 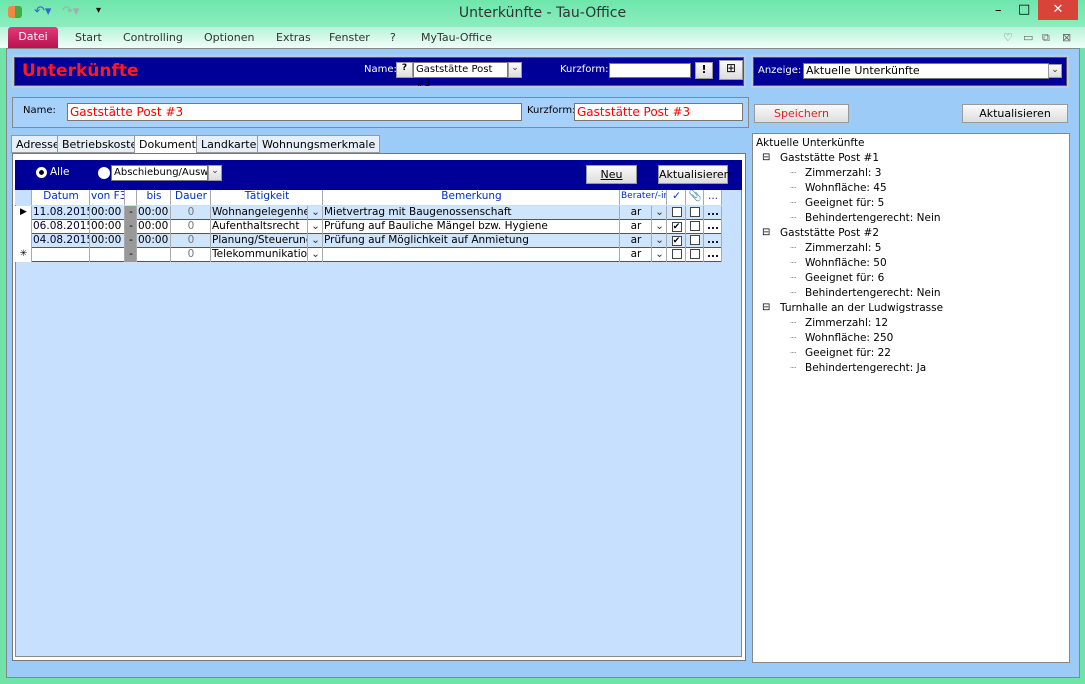 What do you see at coordinates (731, 70) in the screenshot?
I see `hierarchy-icon: ⊞` at bounding box center [731, 70].